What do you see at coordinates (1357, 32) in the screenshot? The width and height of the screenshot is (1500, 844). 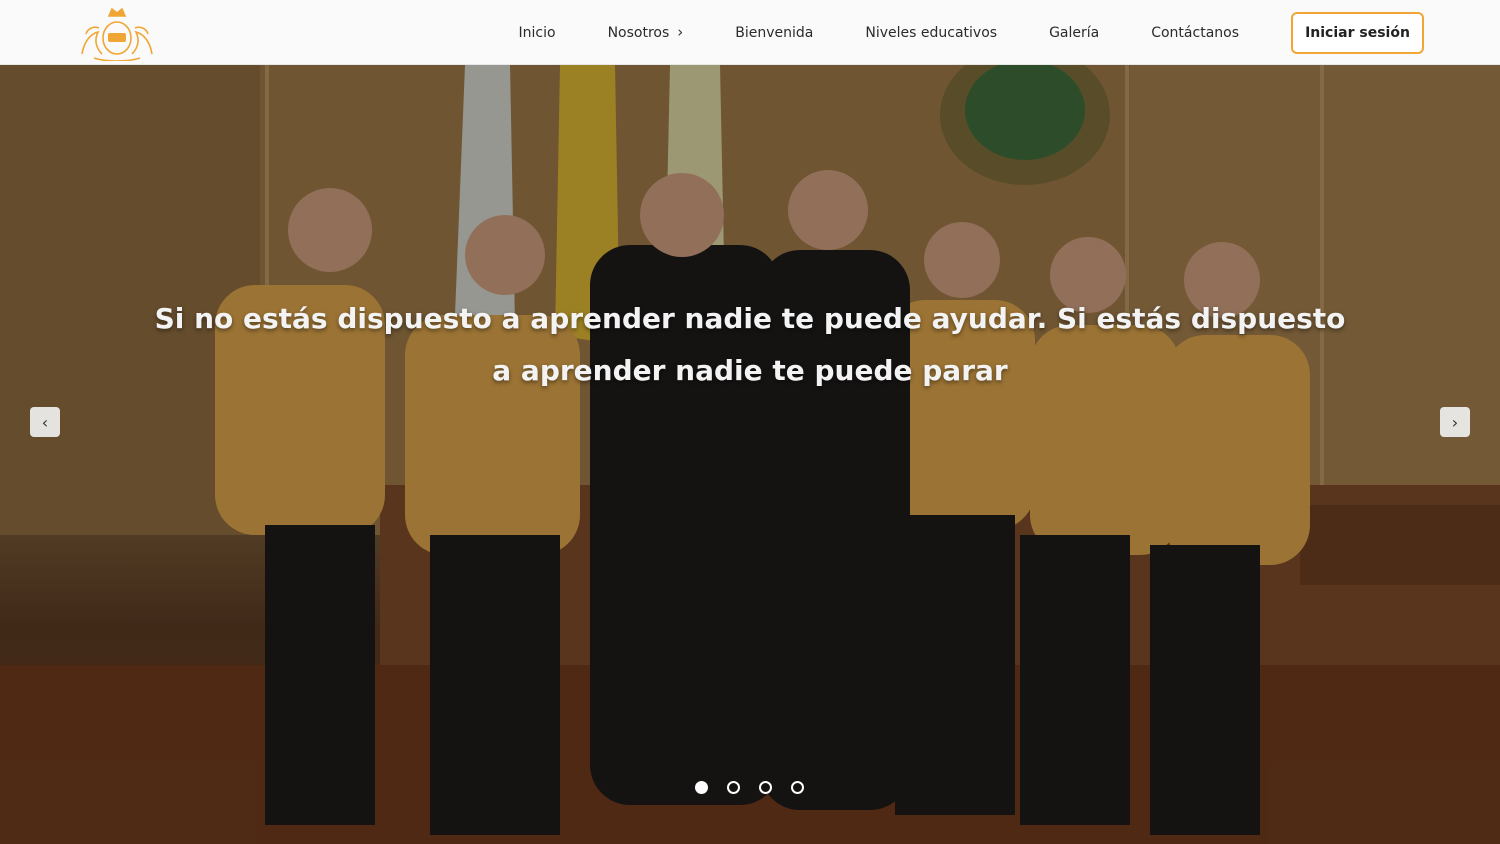 I see `login-button: Iniciar sesión` at bounding box center [1357, 32].